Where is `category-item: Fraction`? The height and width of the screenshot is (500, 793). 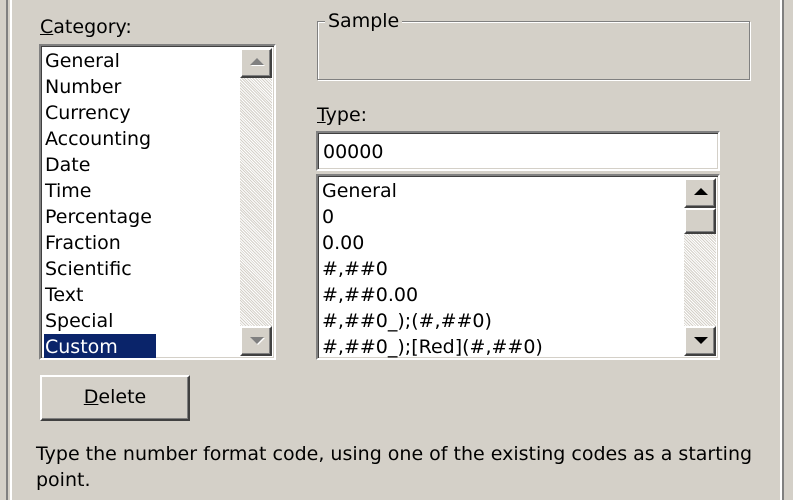 category-item: Fraction is located at coordinates (100, 243).